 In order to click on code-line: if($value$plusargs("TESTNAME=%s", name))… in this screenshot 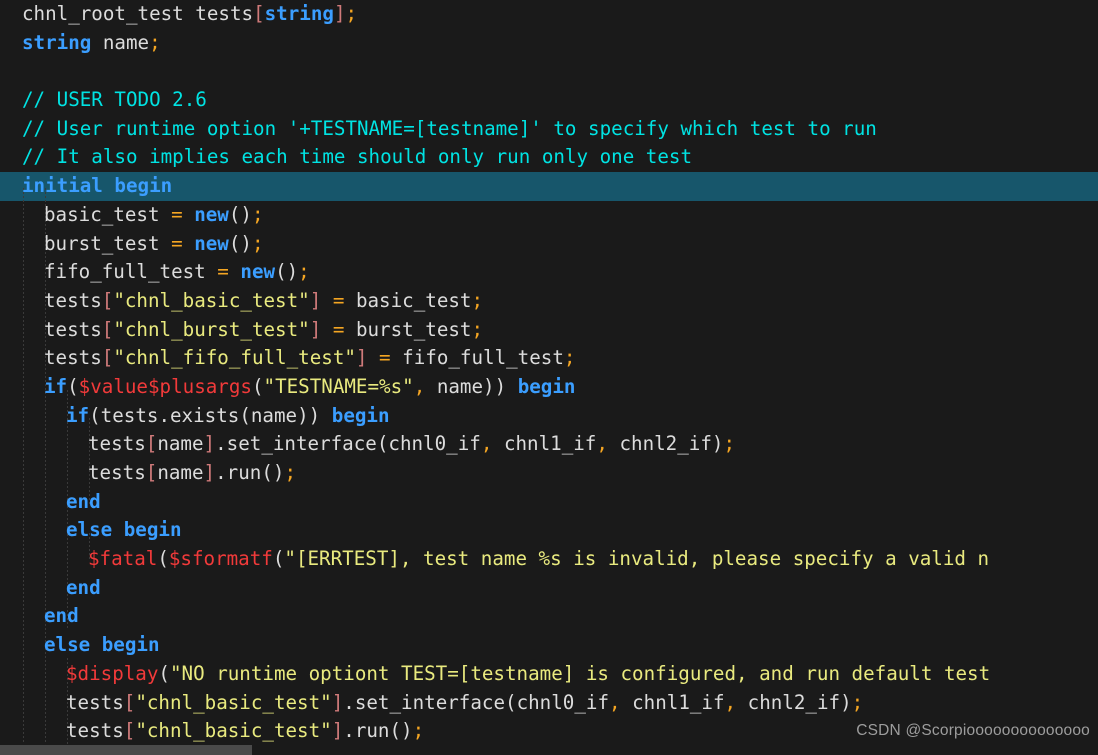, I will do `click(549, 387)`.